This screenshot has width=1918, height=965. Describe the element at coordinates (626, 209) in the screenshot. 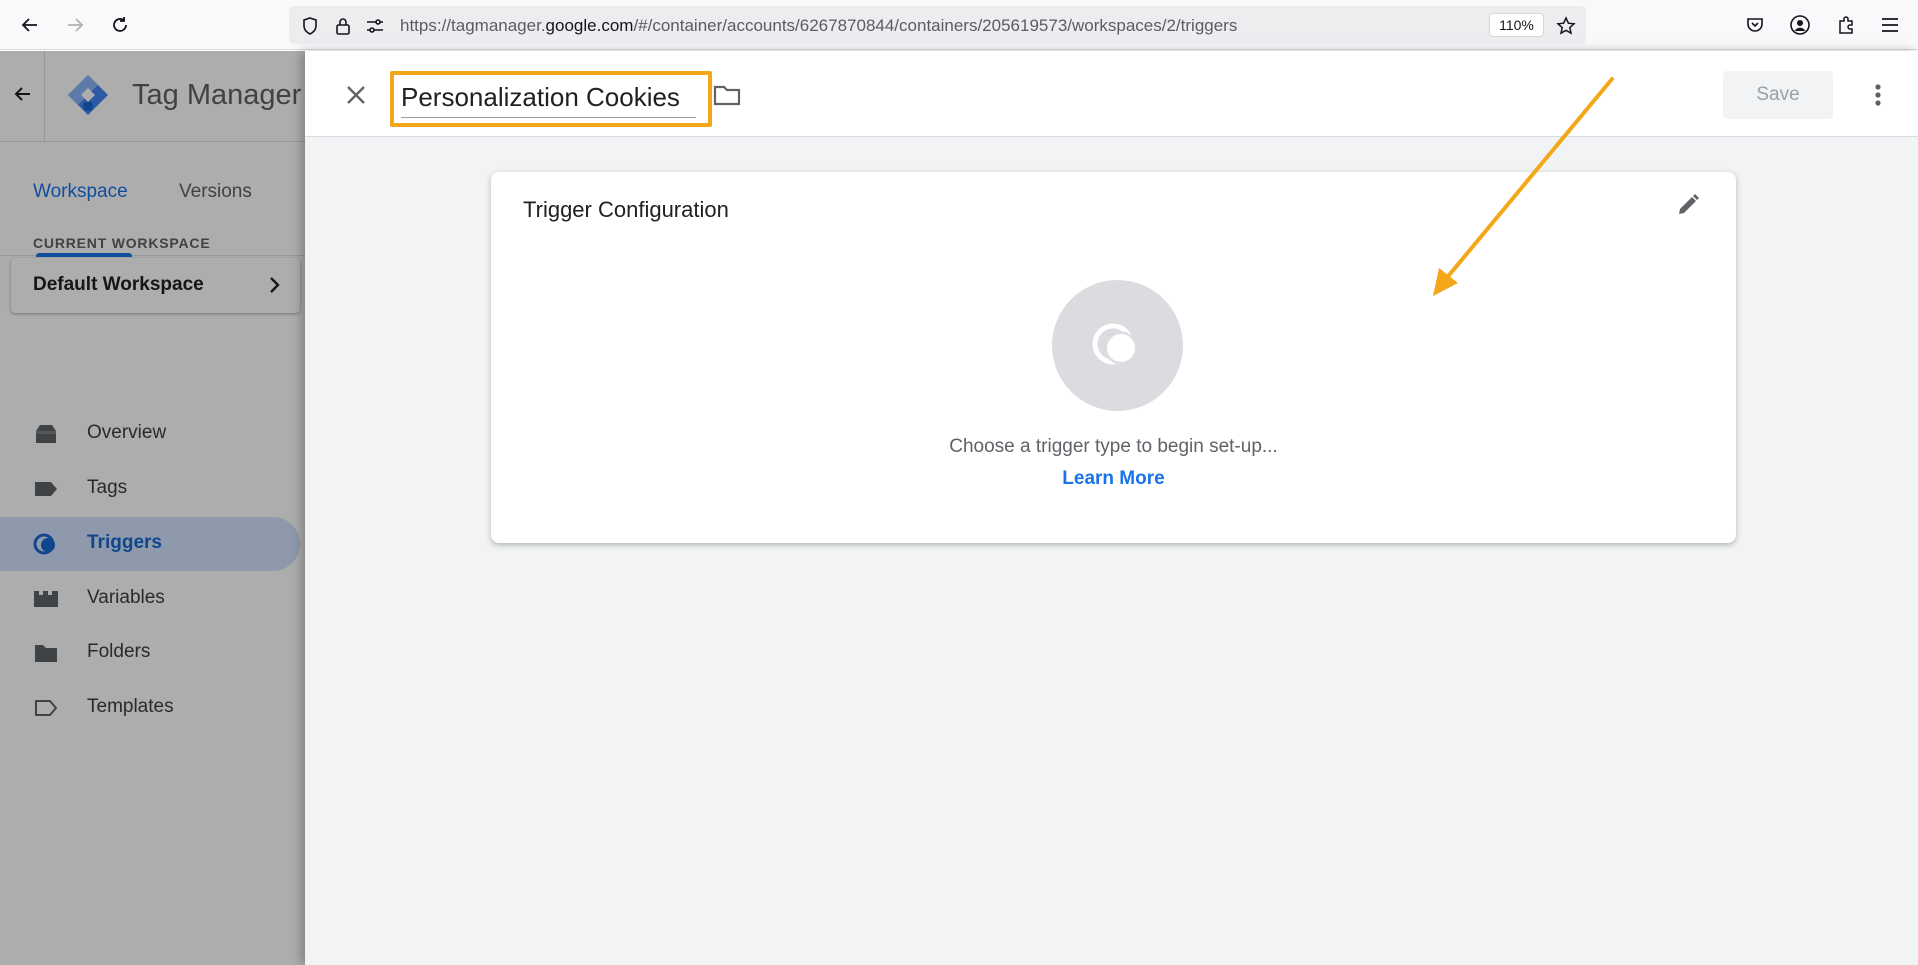

I see `card-title: Trigger Configuration` at that location.